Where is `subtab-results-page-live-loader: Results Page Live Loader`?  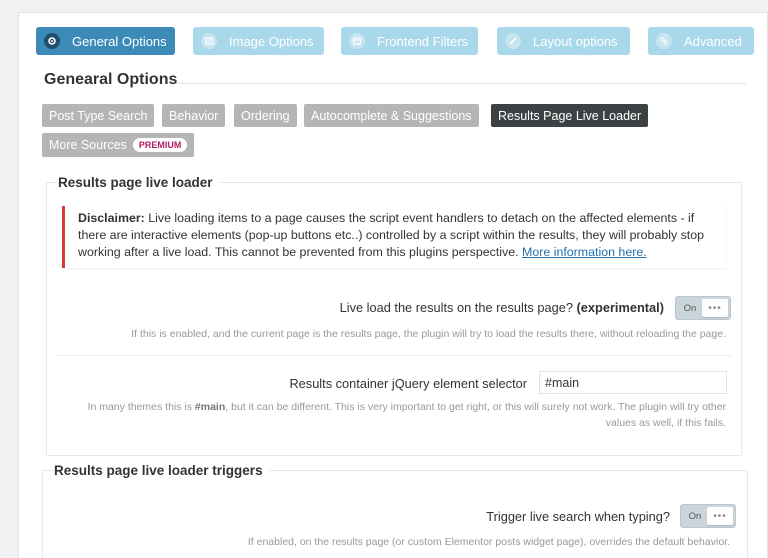
subtab-results-page-live-loader: Results Page Live Loader is located at coordinates (570, 115).